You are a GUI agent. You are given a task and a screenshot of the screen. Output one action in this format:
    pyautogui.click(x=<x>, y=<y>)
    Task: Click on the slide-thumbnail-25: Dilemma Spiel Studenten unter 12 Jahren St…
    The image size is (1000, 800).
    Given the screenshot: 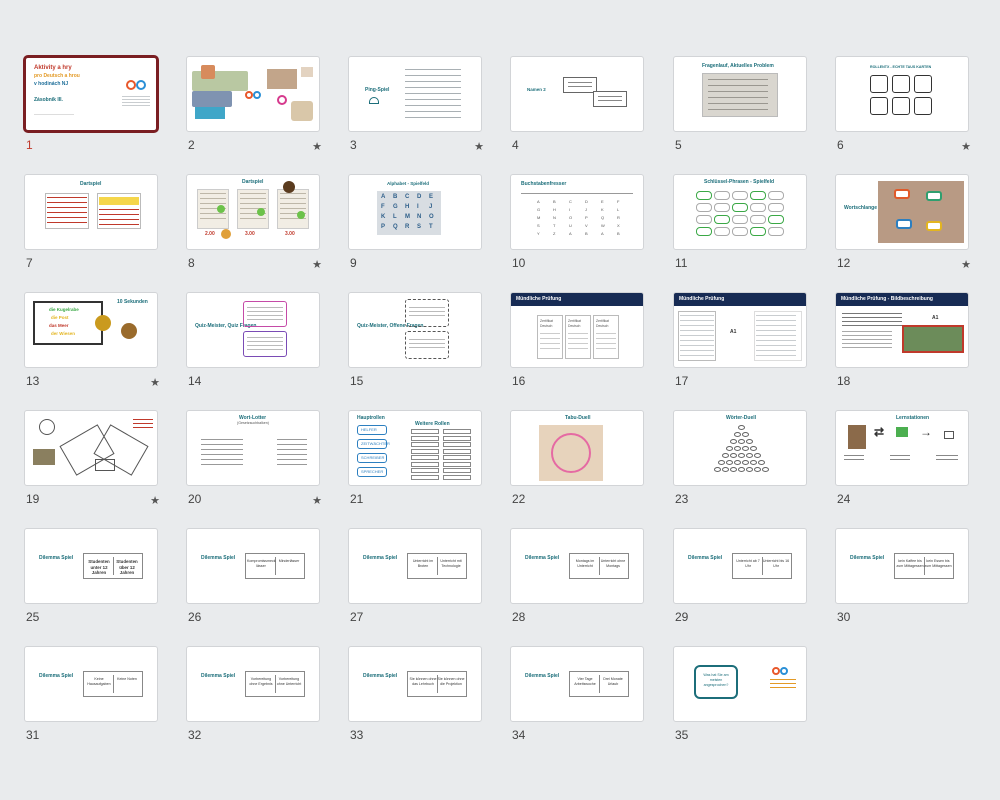 What is the action you would take?
    pyautogui.click(x=91, y=578)
    